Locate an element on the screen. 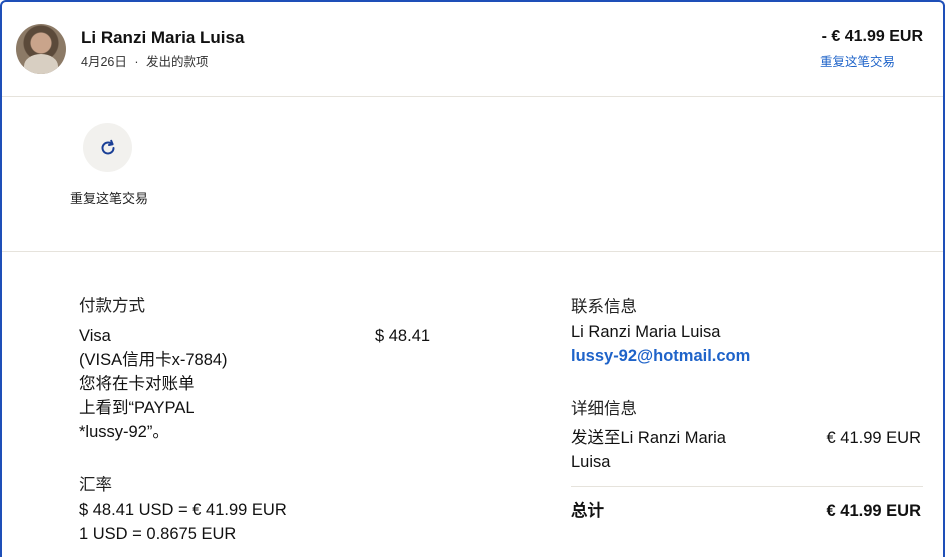 Image resolution: width=945 pixels, height=557 pixels. contact-email-link: lussy-92@hotmail.com is located at coordinates (660, 356).